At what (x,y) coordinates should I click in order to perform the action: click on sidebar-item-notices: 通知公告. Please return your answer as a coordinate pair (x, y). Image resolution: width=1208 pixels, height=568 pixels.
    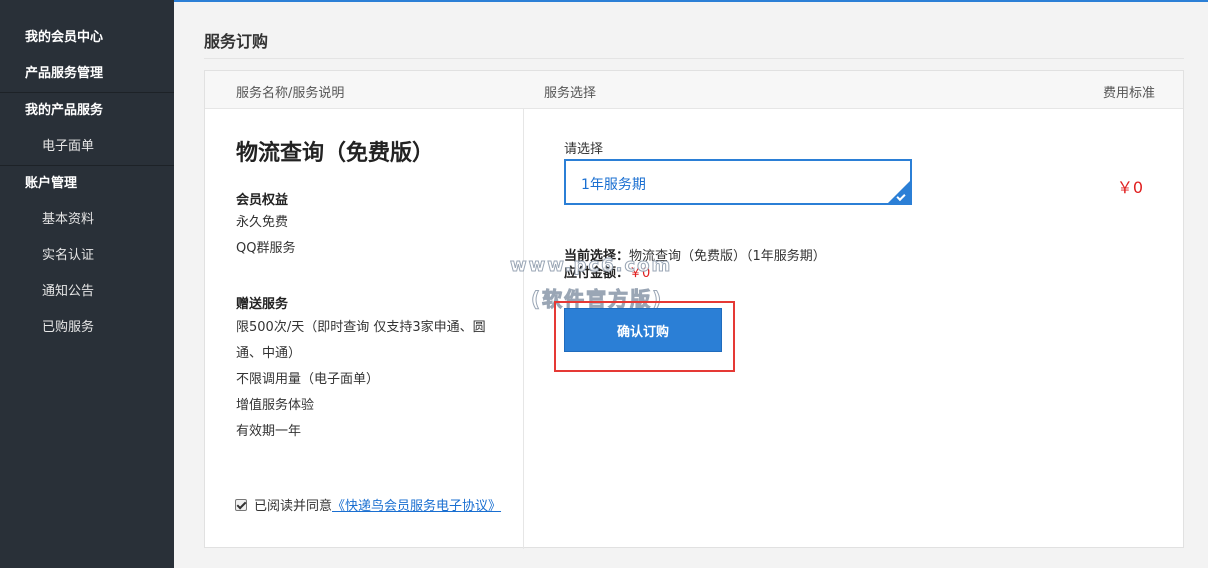
    Looking at the image, I should click on (87, 292).